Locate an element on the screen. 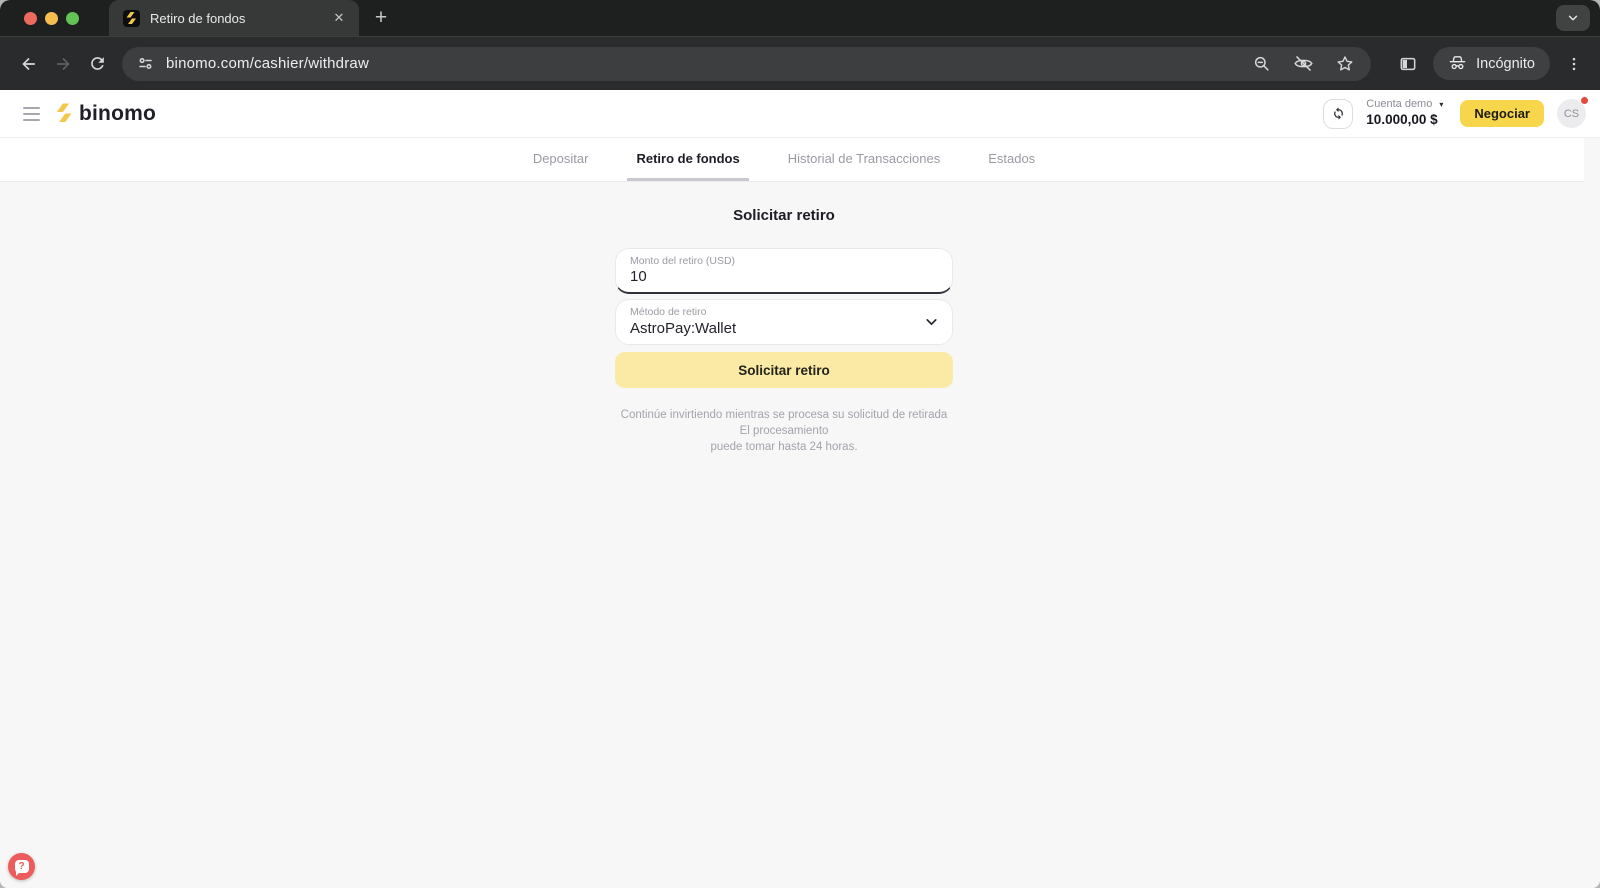  tab-historial-de-transacciones: Historial de Transacciones is located at coordinates (864, 159).